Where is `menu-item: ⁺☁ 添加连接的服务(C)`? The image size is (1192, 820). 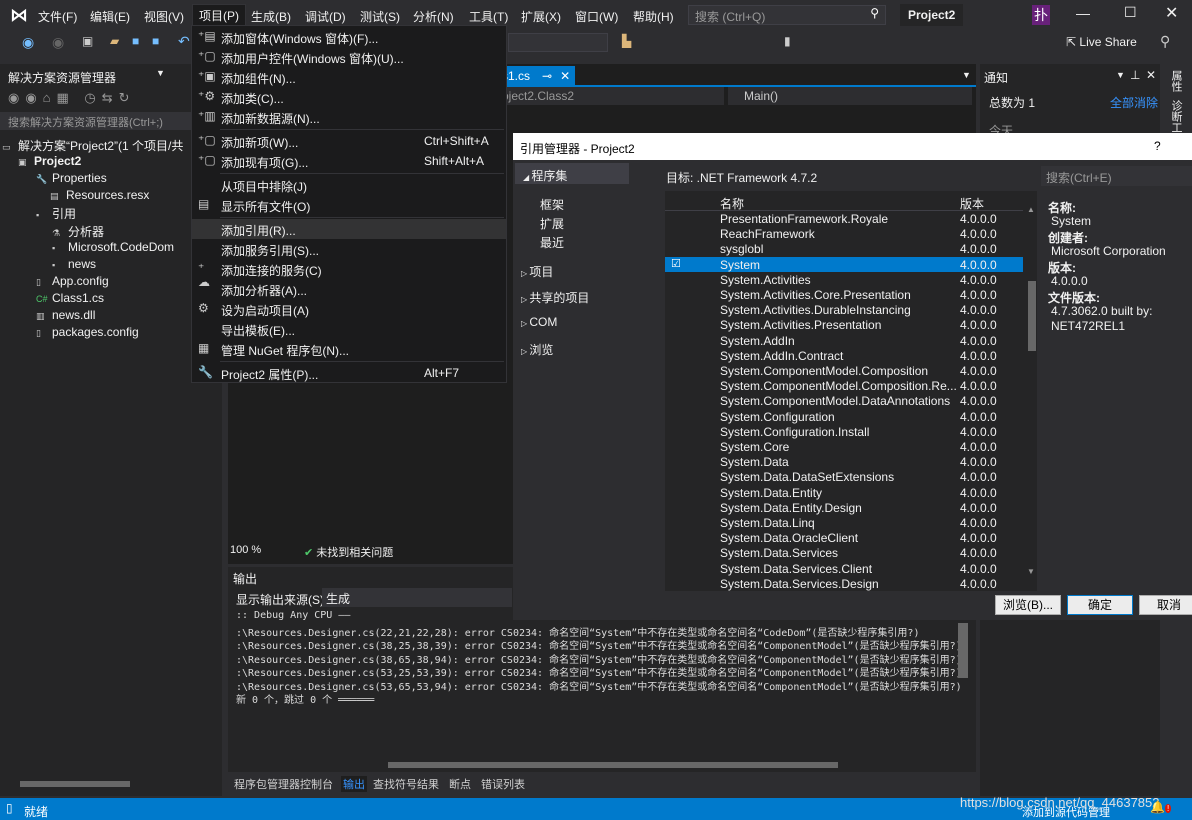
menu-item: ⁺☁ 添加连接的服务(C) is located at coordinates (349, 274).